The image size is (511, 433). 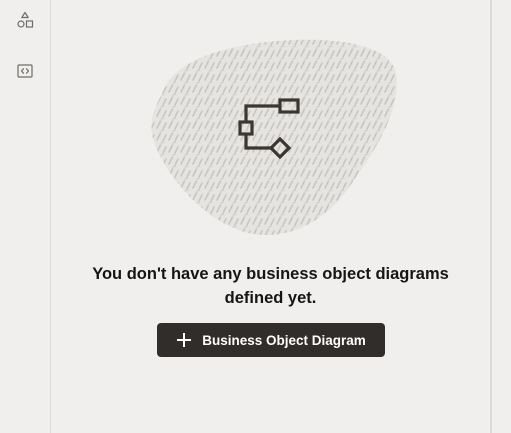 I want to click on add-business-object-diagram-label: Business Object Diagram, so click(x=284, y=340).